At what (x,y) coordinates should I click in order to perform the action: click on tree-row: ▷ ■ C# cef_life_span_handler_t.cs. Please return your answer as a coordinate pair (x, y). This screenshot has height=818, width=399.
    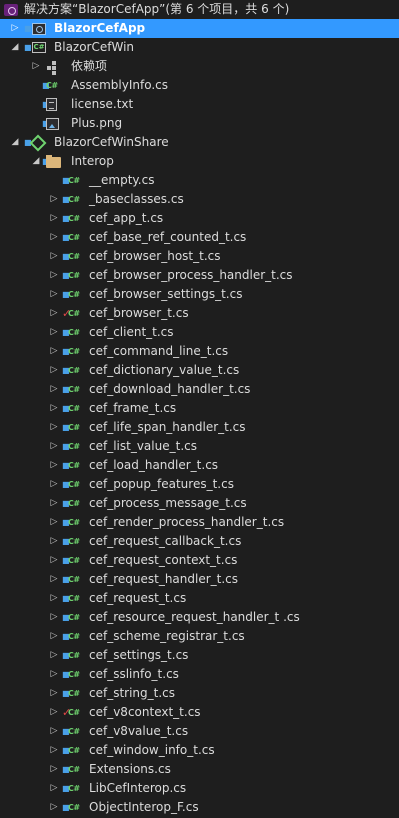
    Looking at the image, I should click on (199, 427).